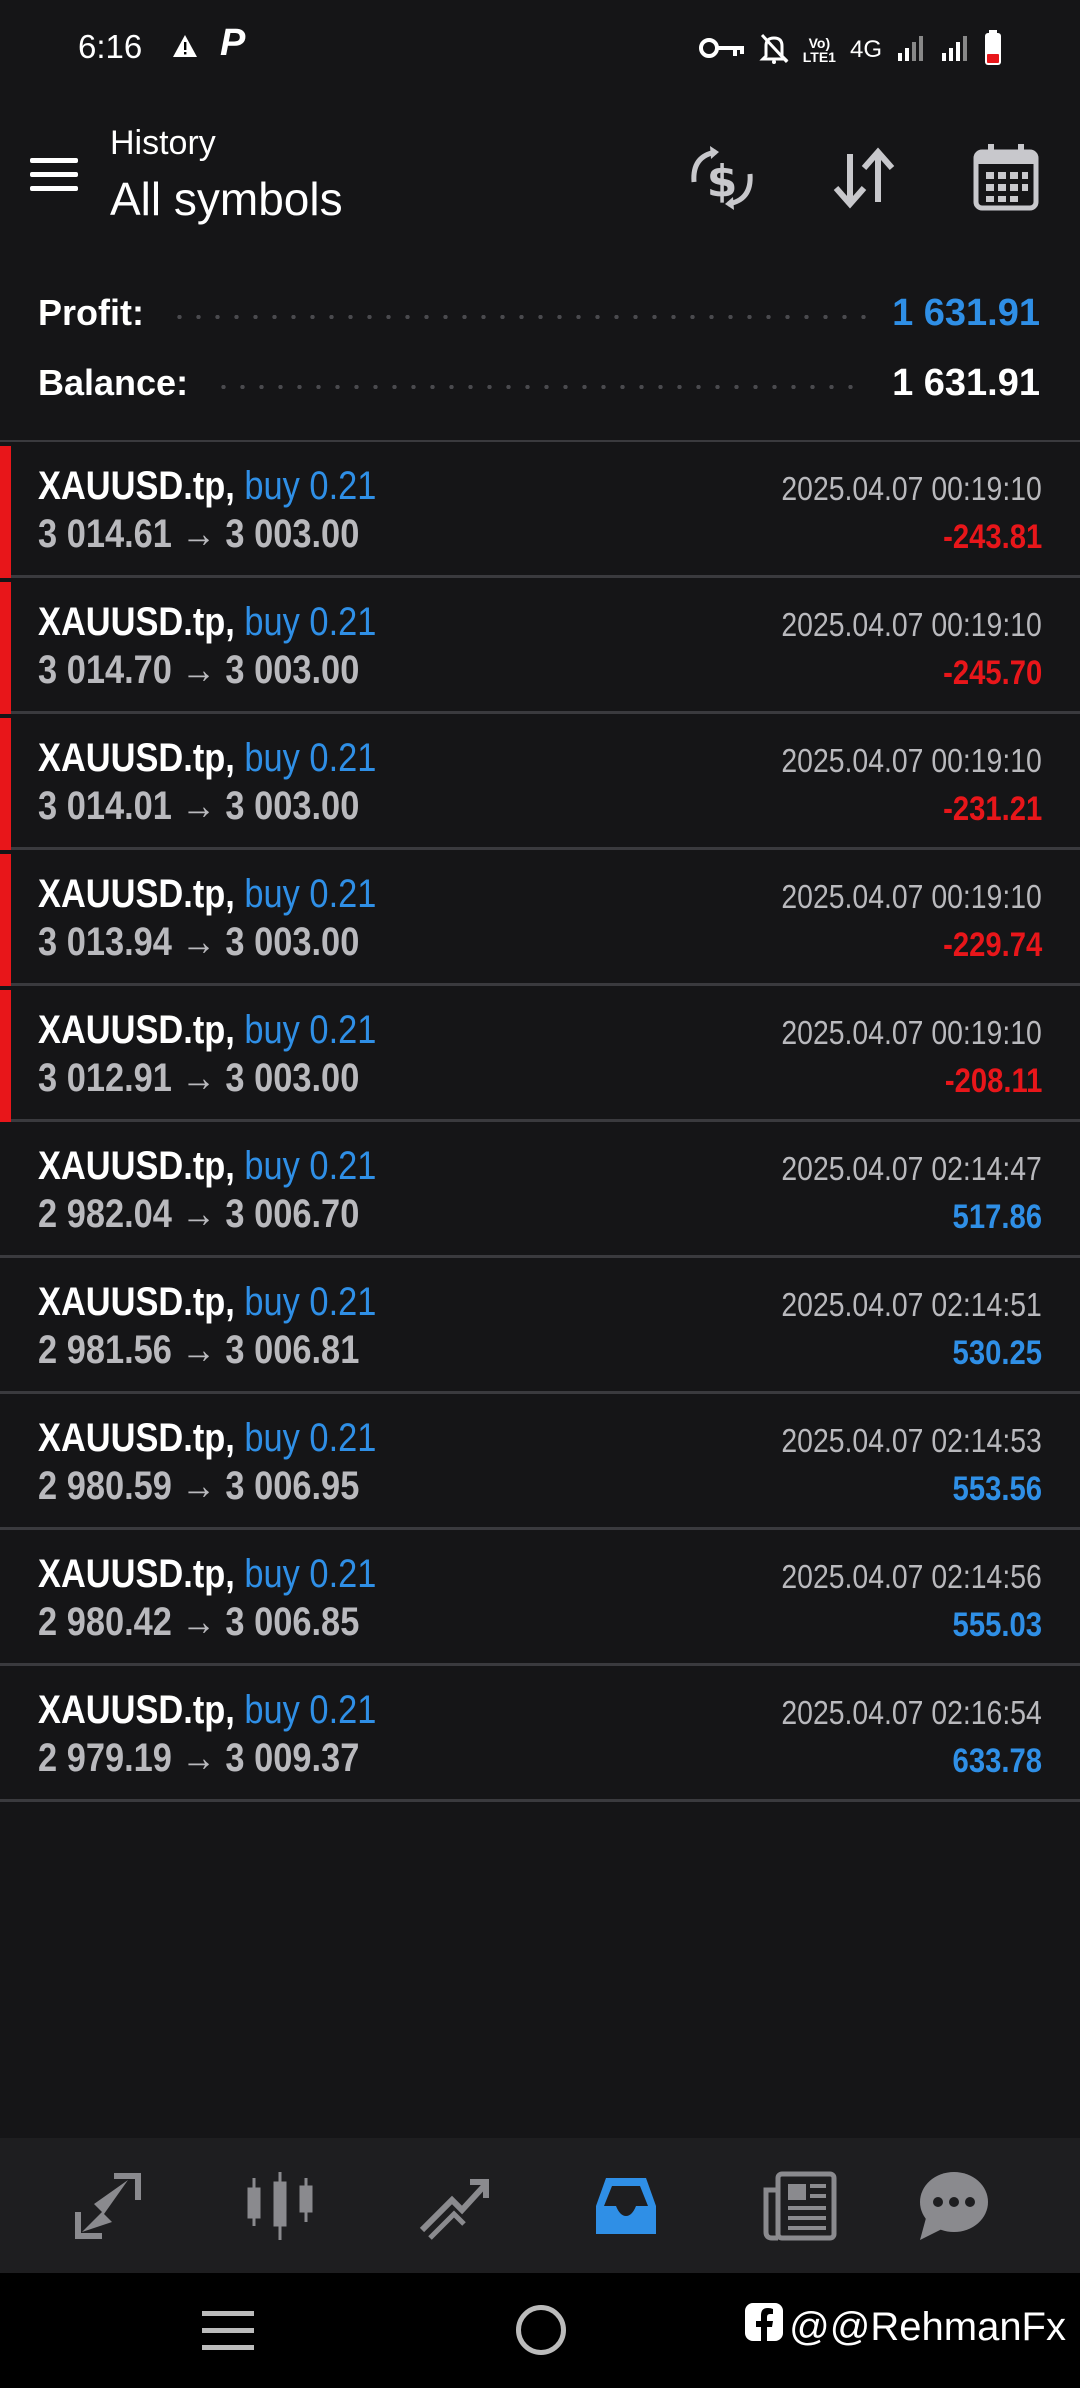 The image size is (1080, 2388). I want to click on deal-prices: 3 012.91 → 3 003.00, so click(199, 1078).